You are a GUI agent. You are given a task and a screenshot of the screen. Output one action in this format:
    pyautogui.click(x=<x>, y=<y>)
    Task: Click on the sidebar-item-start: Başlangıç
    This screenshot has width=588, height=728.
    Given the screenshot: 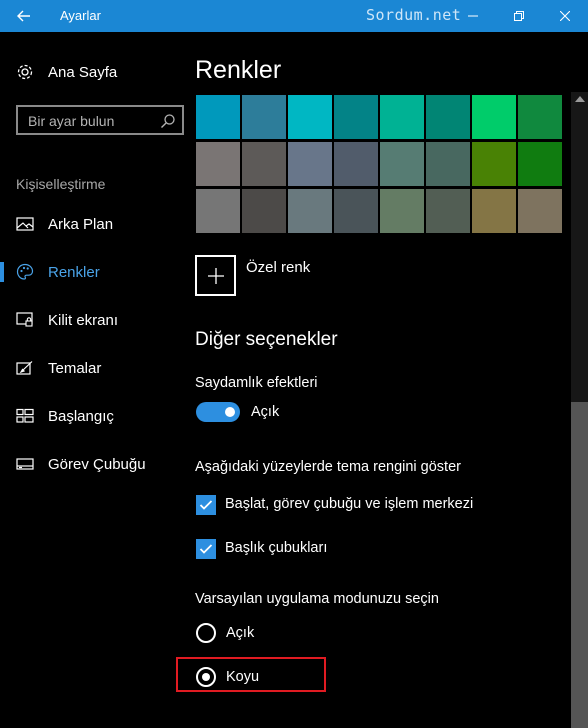 What is the action you would take?
    pyautogui.click(x=97, y=416)
    